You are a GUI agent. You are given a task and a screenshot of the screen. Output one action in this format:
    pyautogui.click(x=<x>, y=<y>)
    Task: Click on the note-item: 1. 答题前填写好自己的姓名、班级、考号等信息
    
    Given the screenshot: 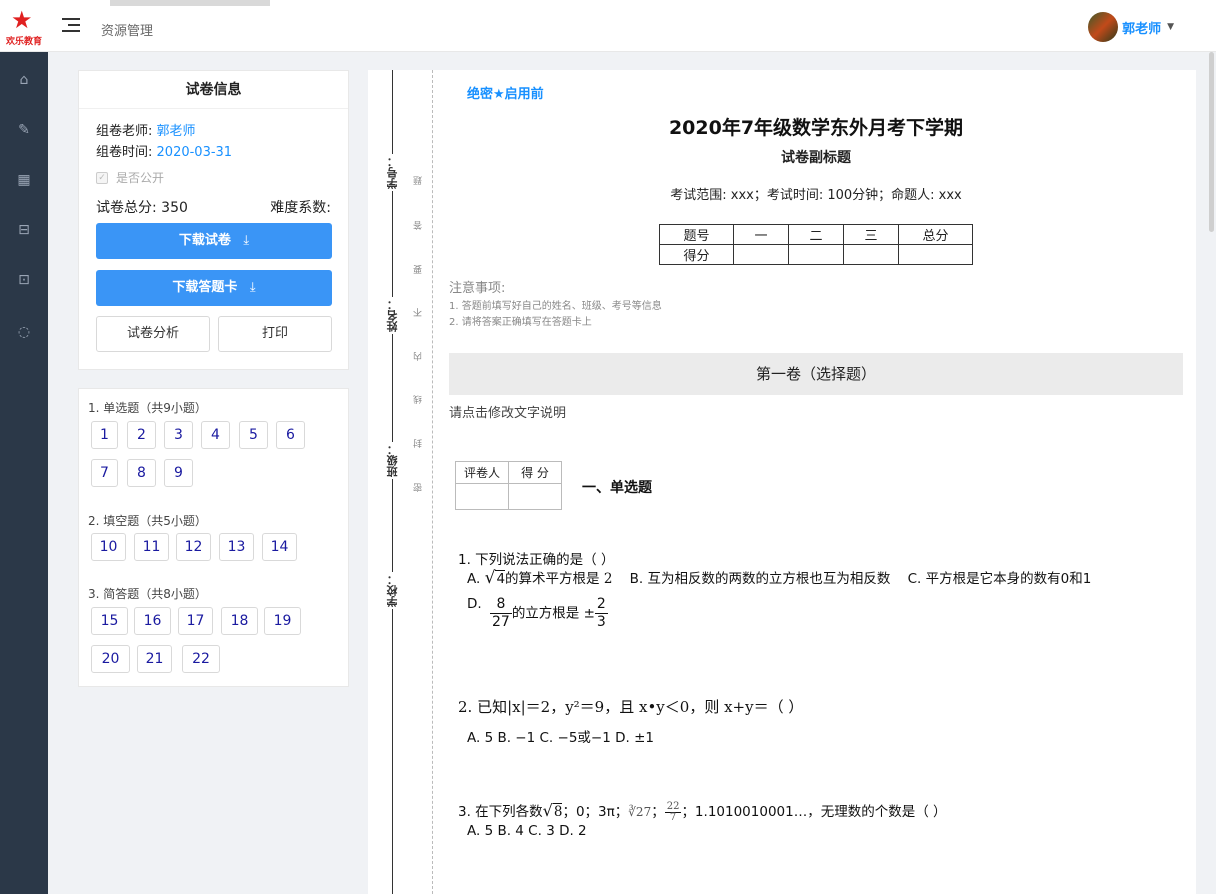 What is the action you would take?
    pyautogui.click(x=555, y=304)
    